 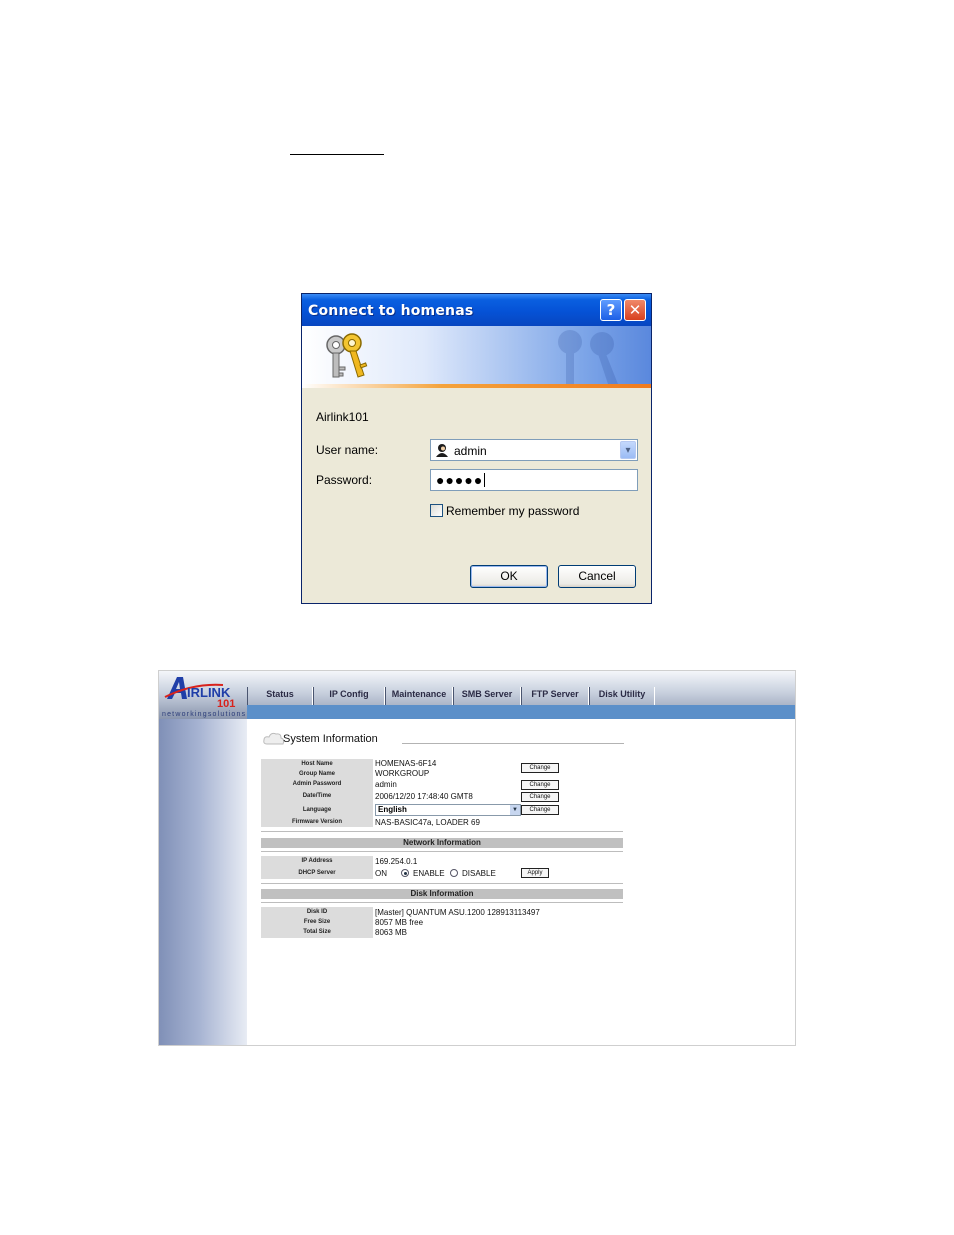 What do you see at coordinates (337, 154) in the screenshot?
I see `underline-rule` at bounding box center [337, 154].